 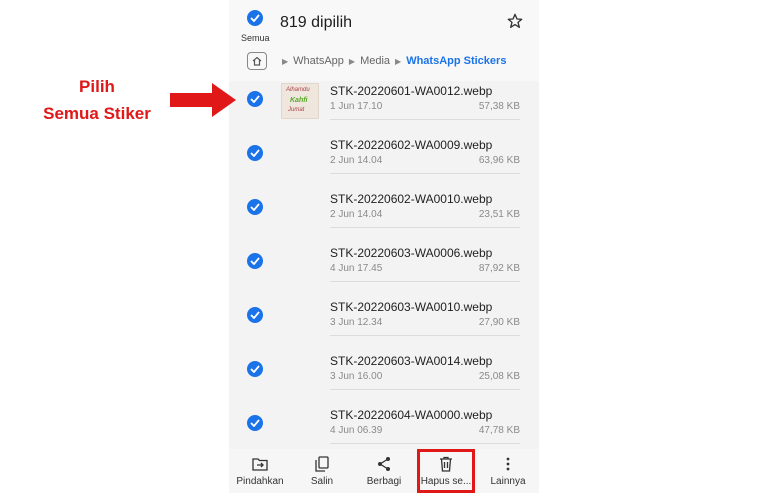 What do you see at coordinates (499, 214) in the screenshot?
I see `file-size: 23,51 KB` at bounding box center [499, 214].